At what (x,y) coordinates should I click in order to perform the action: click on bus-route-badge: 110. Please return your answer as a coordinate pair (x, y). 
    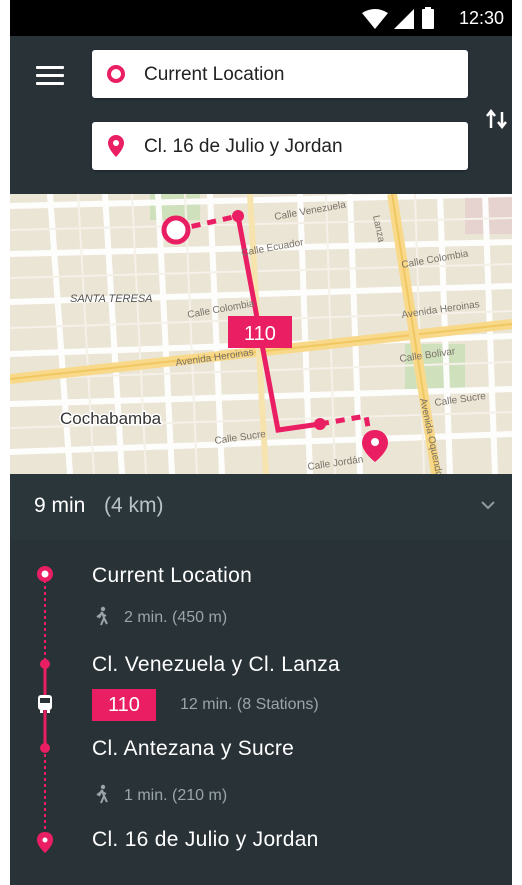
    Looking at the image, I should click on (124, 705).